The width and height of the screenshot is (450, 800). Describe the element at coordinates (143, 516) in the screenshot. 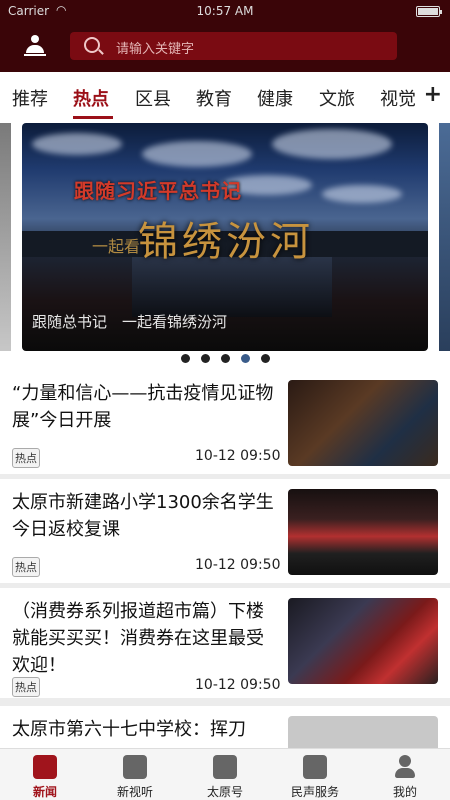

I see `news-title: 太原市新建路小学1300余名学生今日返校复课` at that location.